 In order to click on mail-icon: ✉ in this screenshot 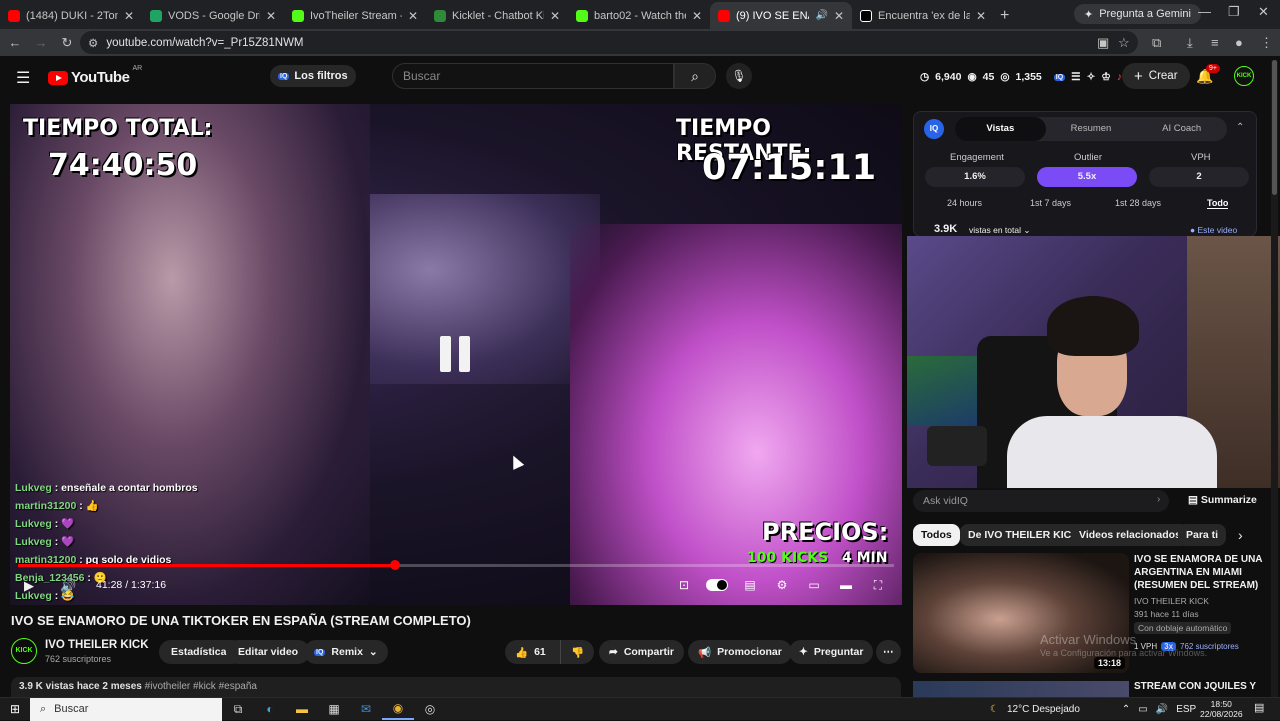, I will do `click(366, 709)`.